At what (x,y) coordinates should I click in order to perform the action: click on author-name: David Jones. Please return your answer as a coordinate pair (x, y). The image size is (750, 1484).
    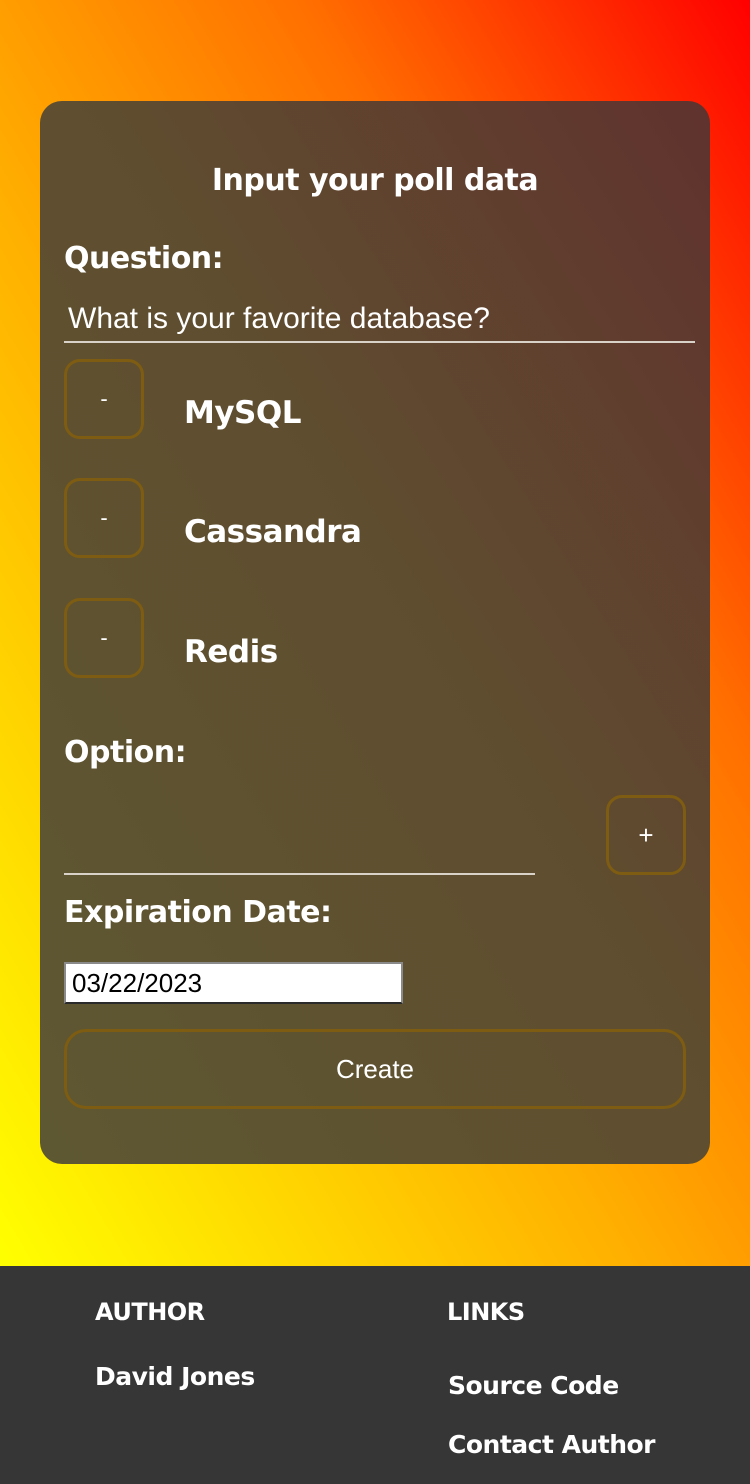
    Looking at the image, I should click on (175, 1376).